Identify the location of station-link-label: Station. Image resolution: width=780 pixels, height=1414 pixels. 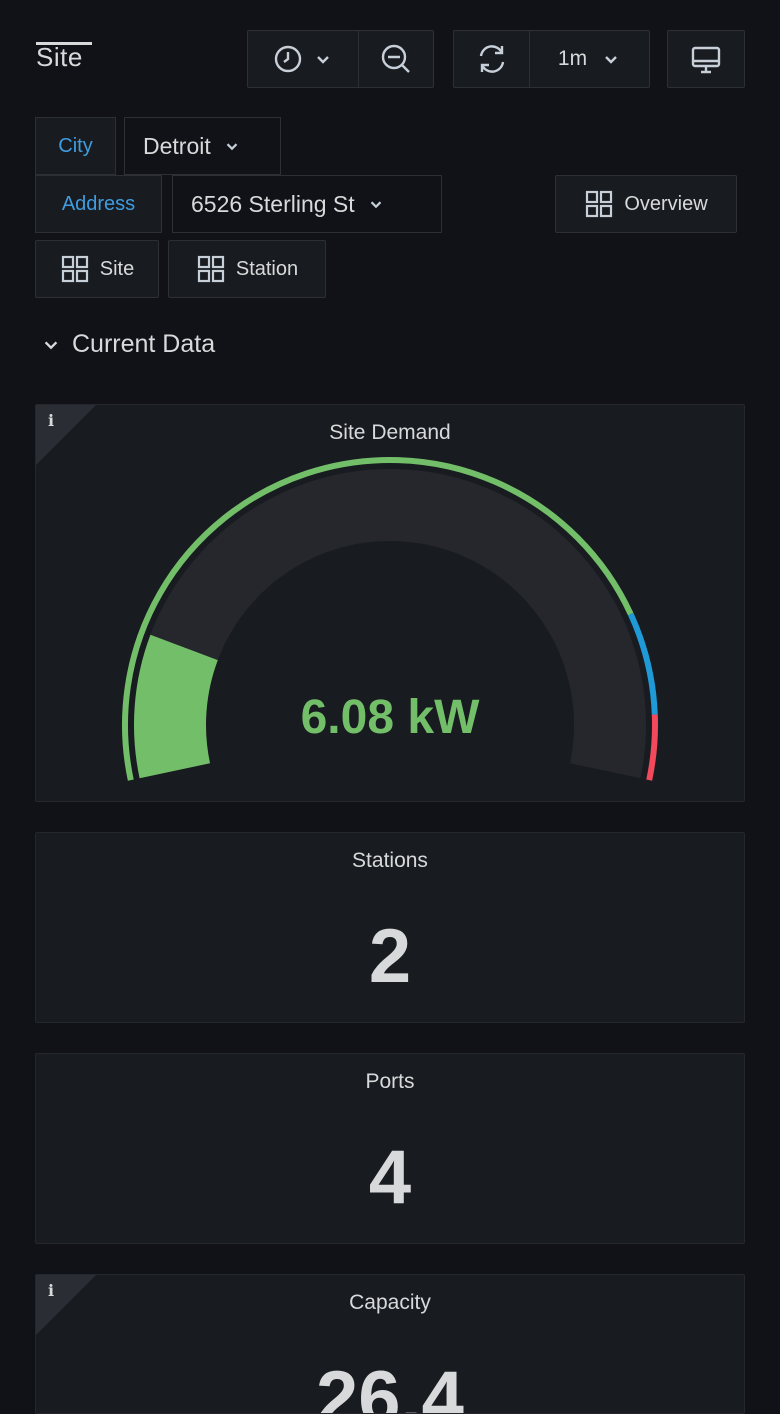
(267, 268).